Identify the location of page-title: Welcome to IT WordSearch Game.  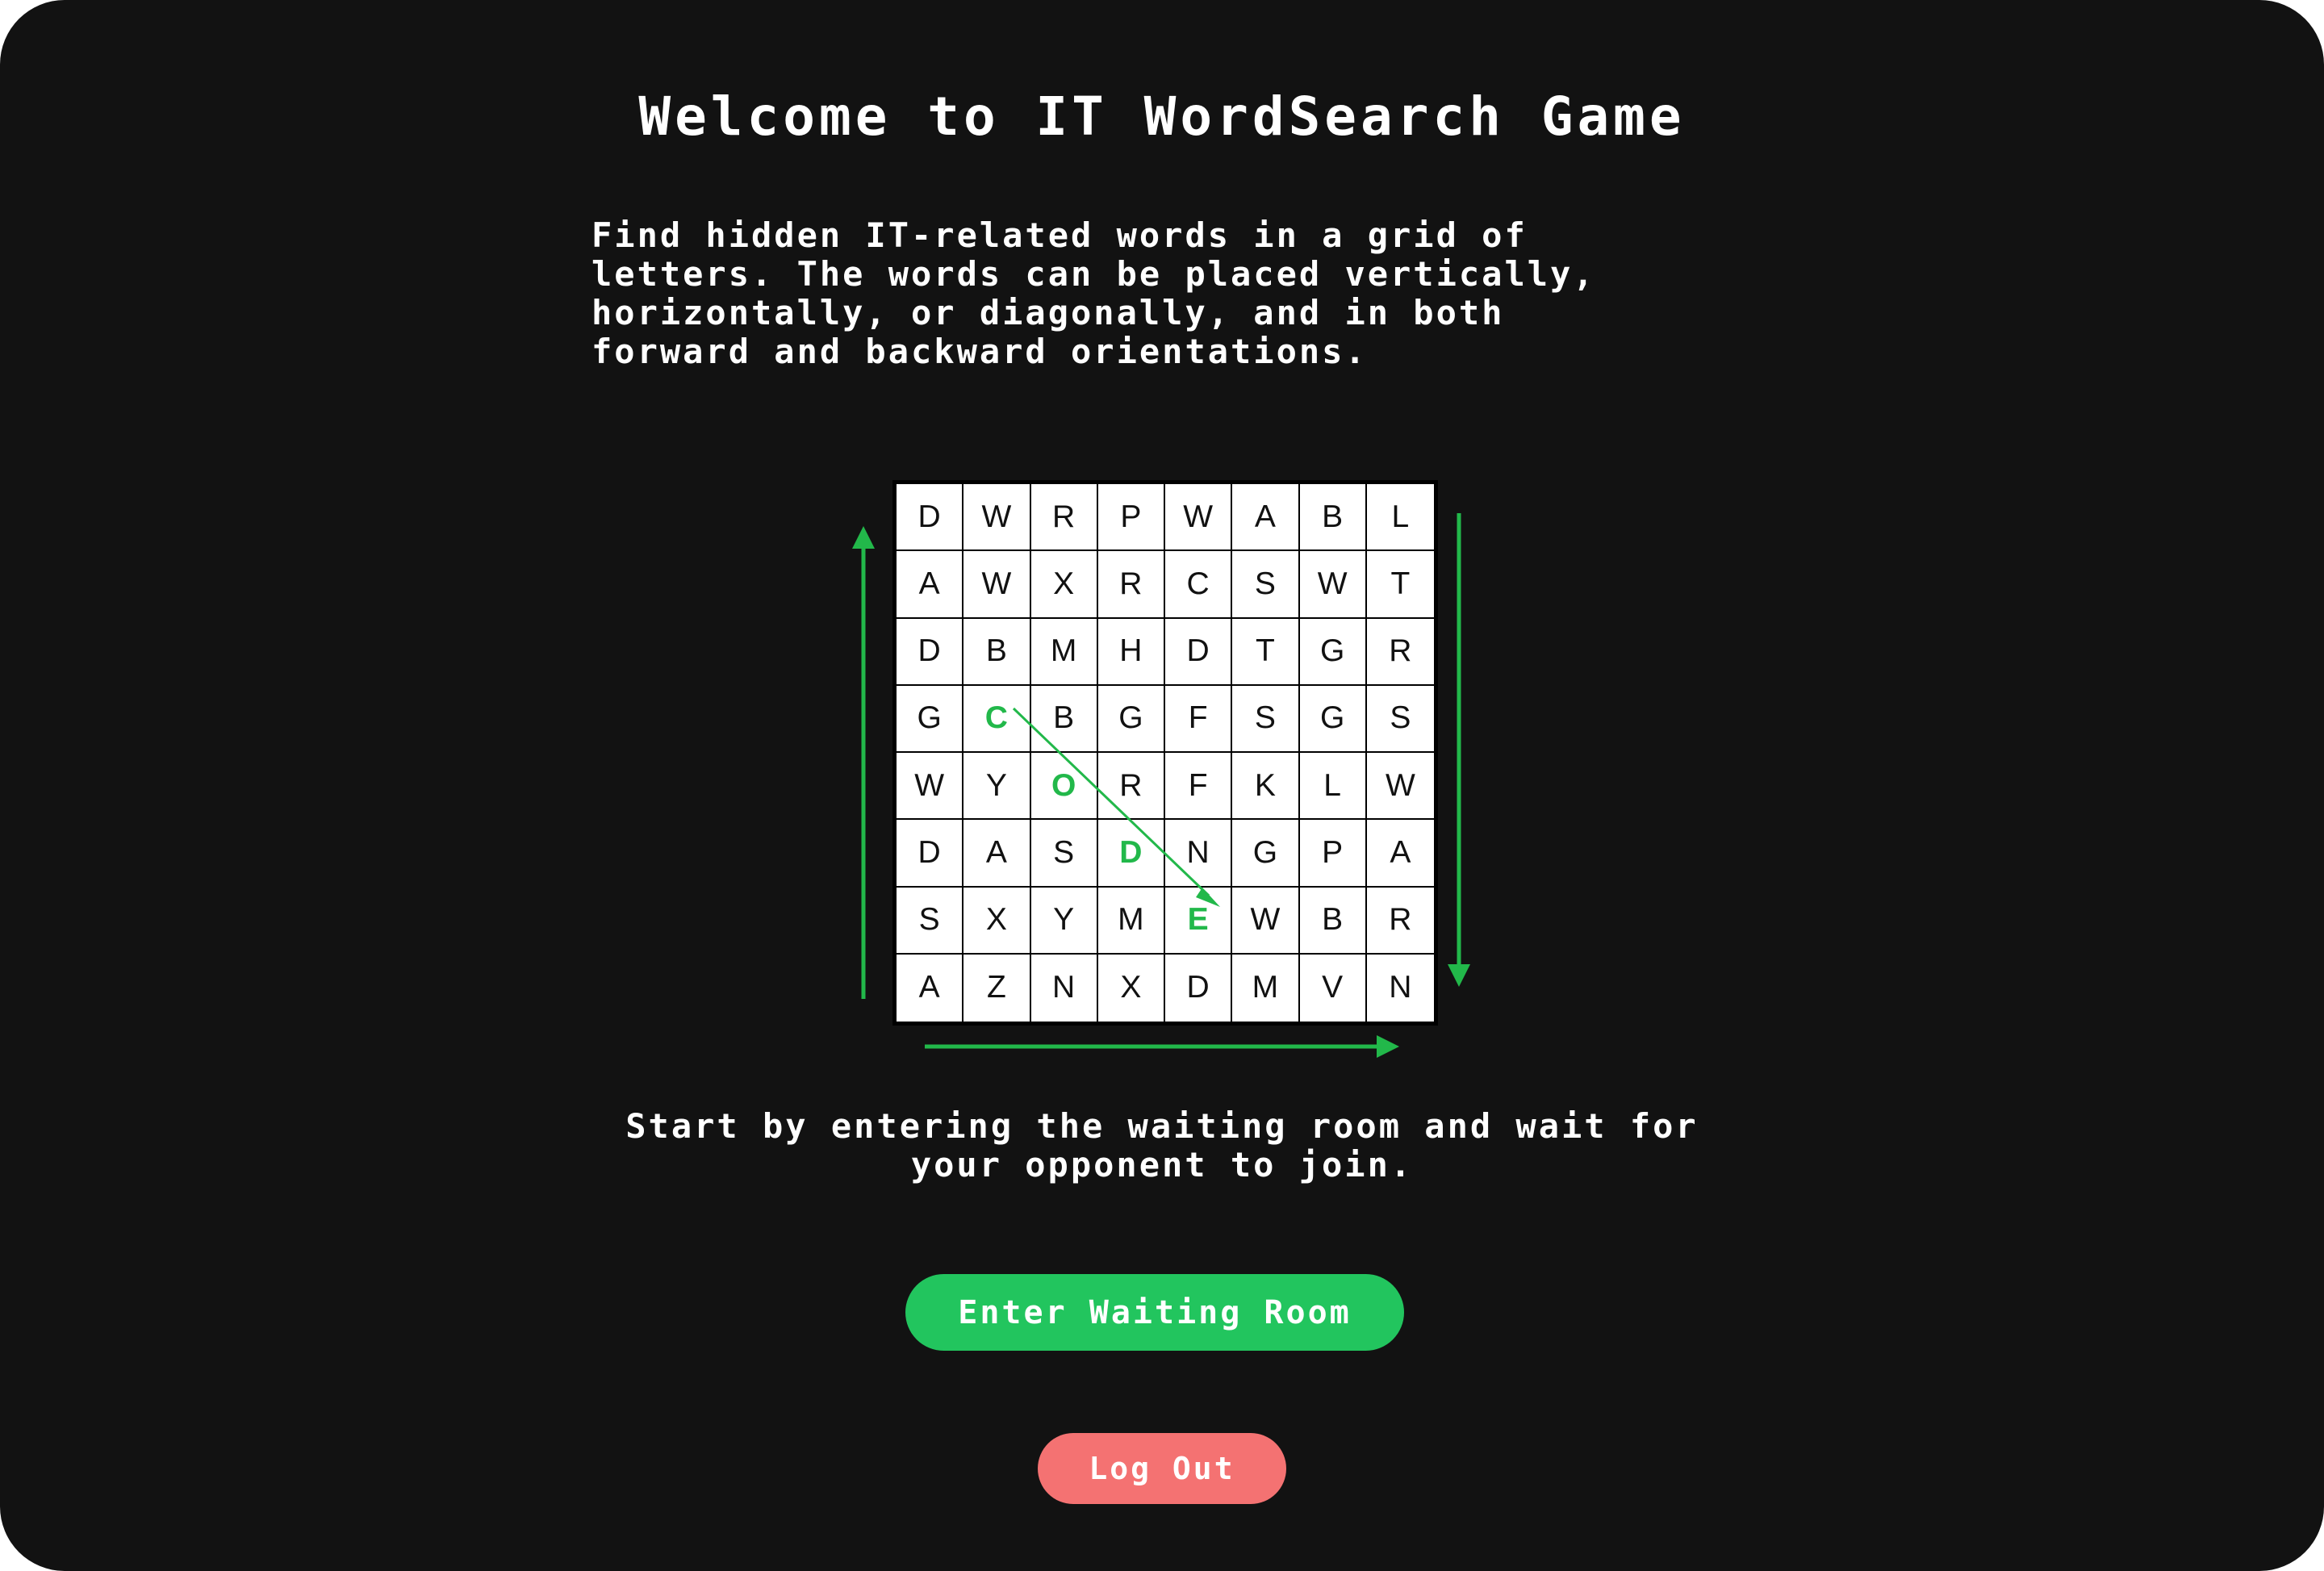
(1162, 117).